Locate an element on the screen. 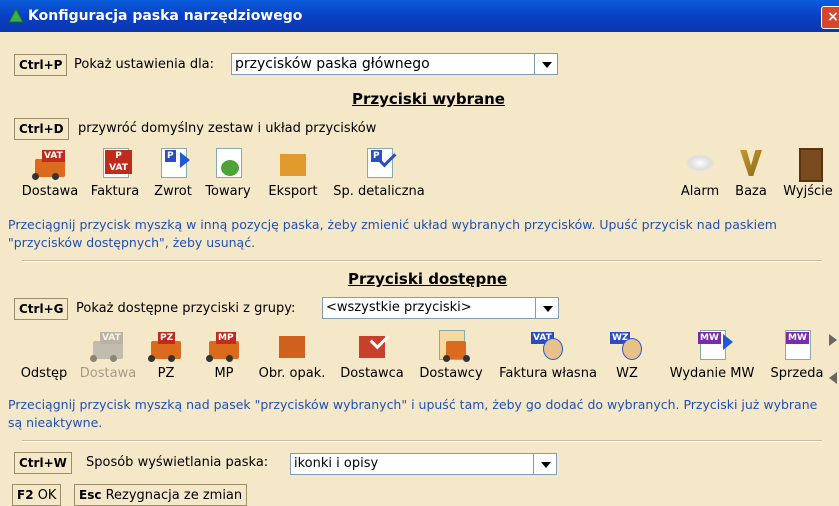  selected-button-baza: Baza is located at coordinates (751, 172).